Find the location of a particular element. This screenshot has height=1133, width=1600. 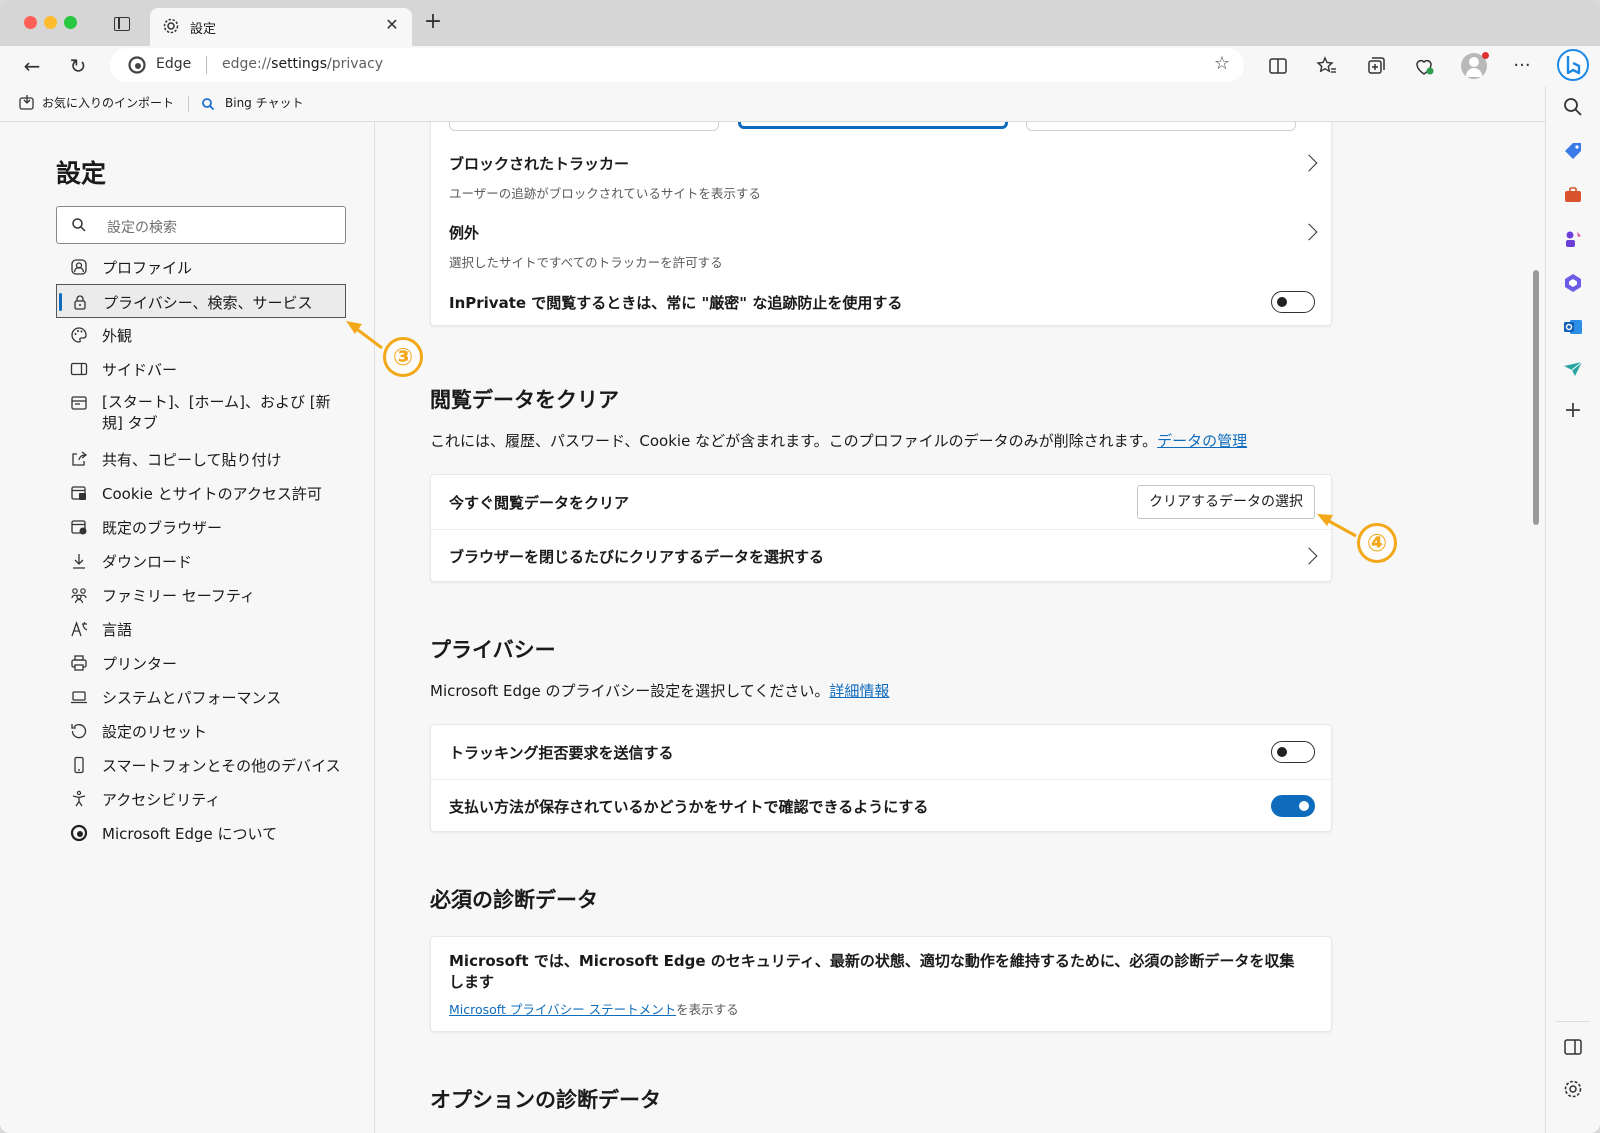

sidebar-item-family-safety: ファミリー セーフティ is located at coordinates (201, 595).